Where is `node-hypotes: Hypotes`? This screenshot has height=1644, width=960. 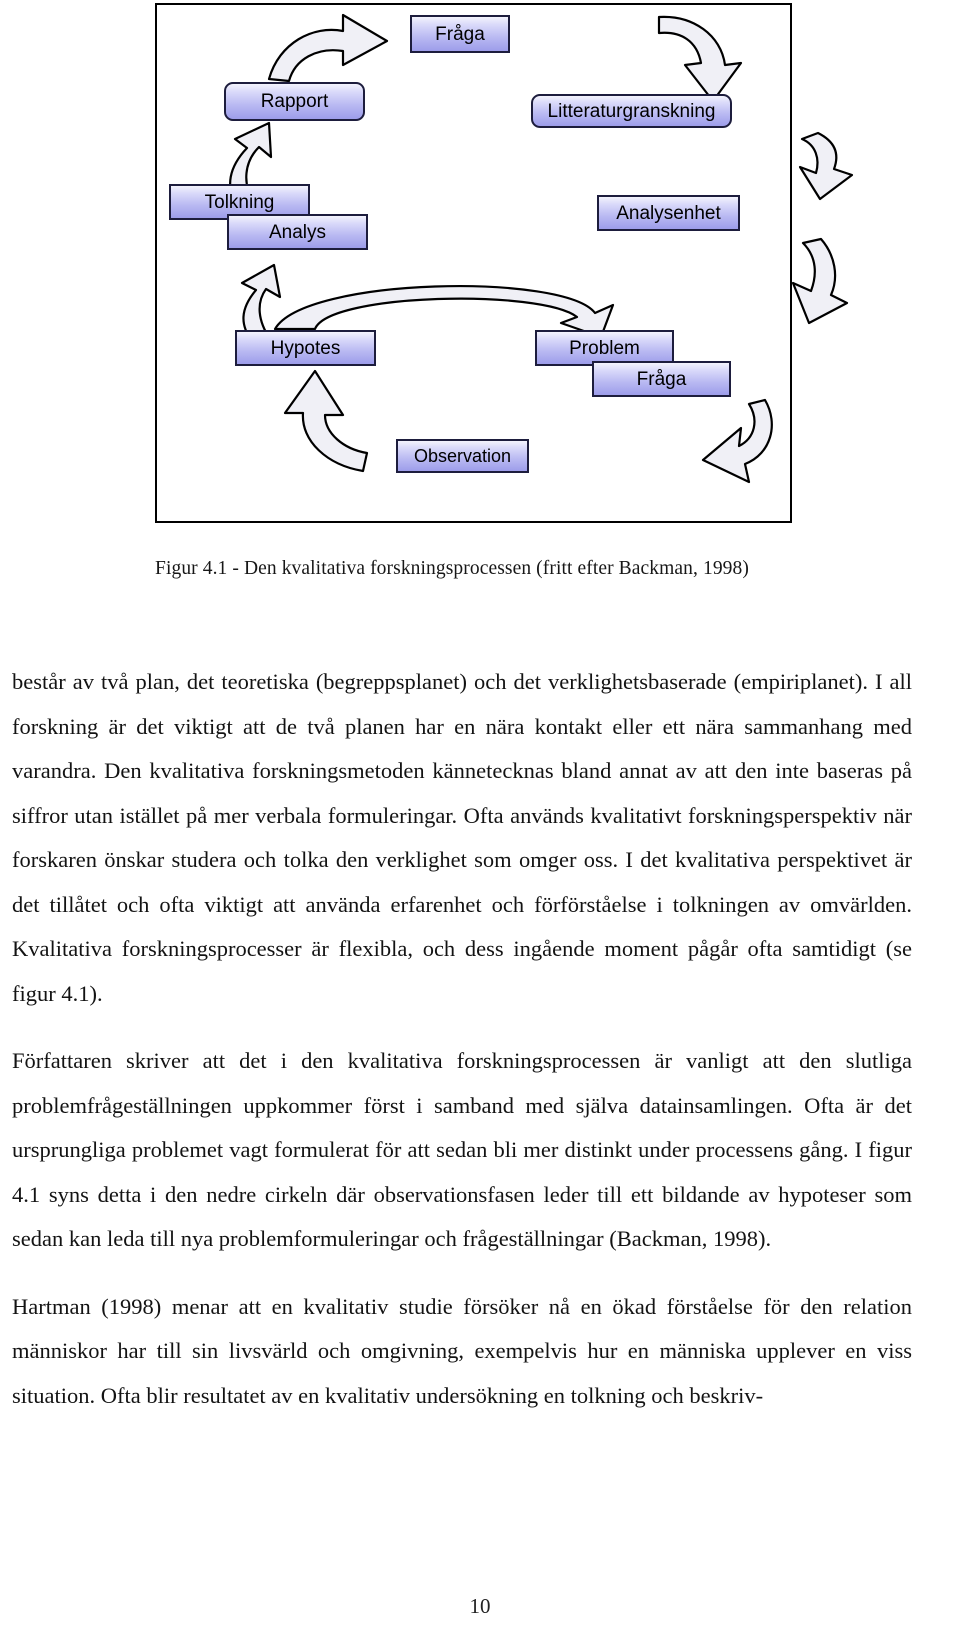
node-hypotes: Hypotes is located at coordinates (305, 348).